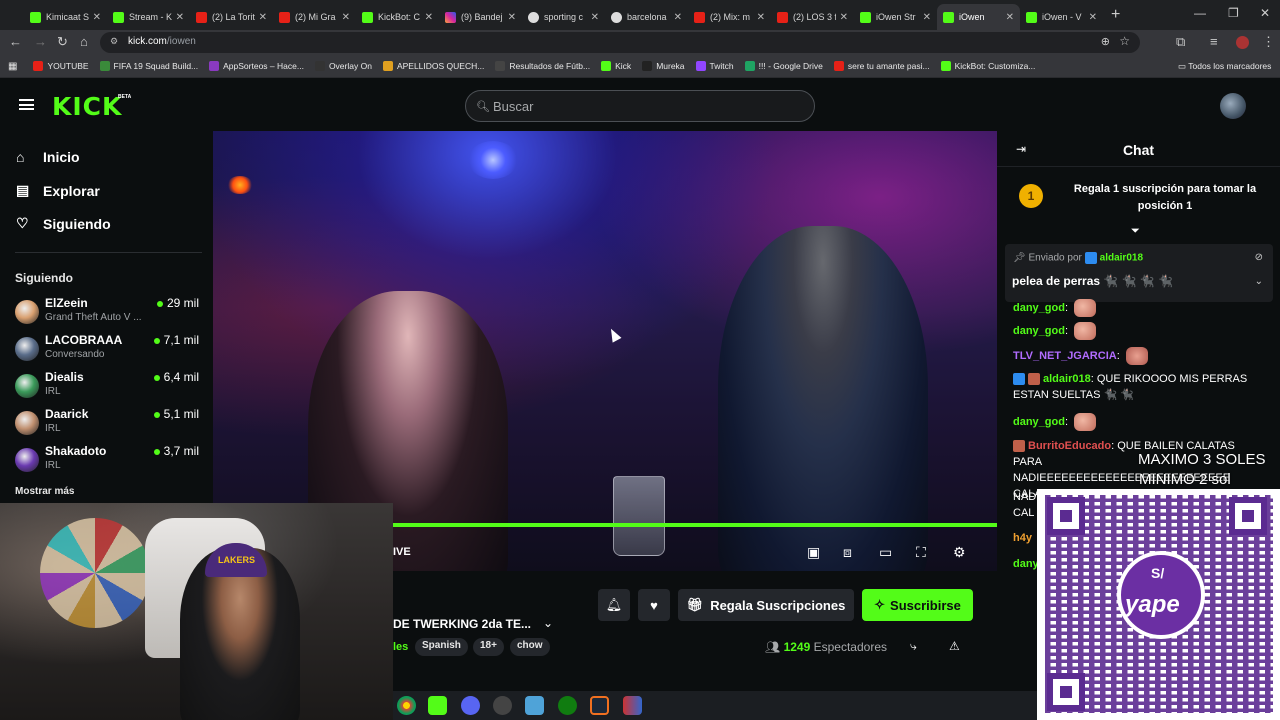  Describe the element at coordinates (885, 552) in the screenshot. I see `theatre-mode-icon: ▭` at that location.